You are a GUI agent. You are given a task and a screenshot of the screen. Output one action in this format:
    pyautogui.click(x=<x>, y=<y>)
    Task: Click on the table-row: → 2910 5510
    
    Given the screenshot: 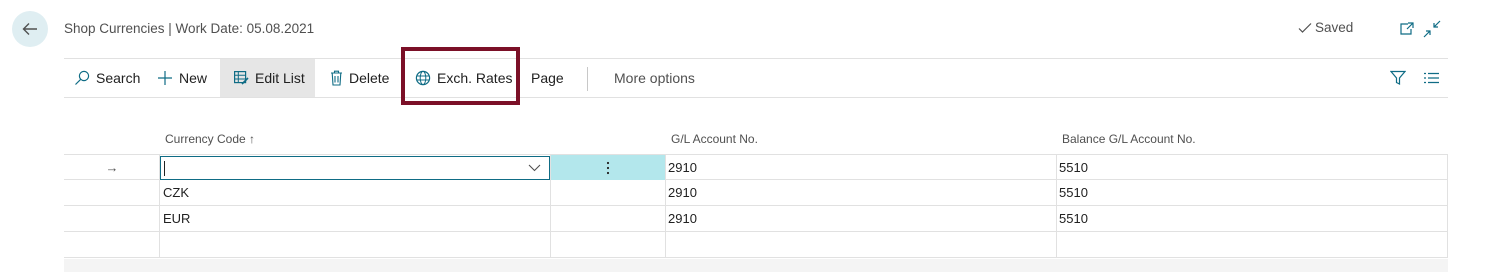 What is the action you would take?
    pyautogui.click(x=756, y=167)
    